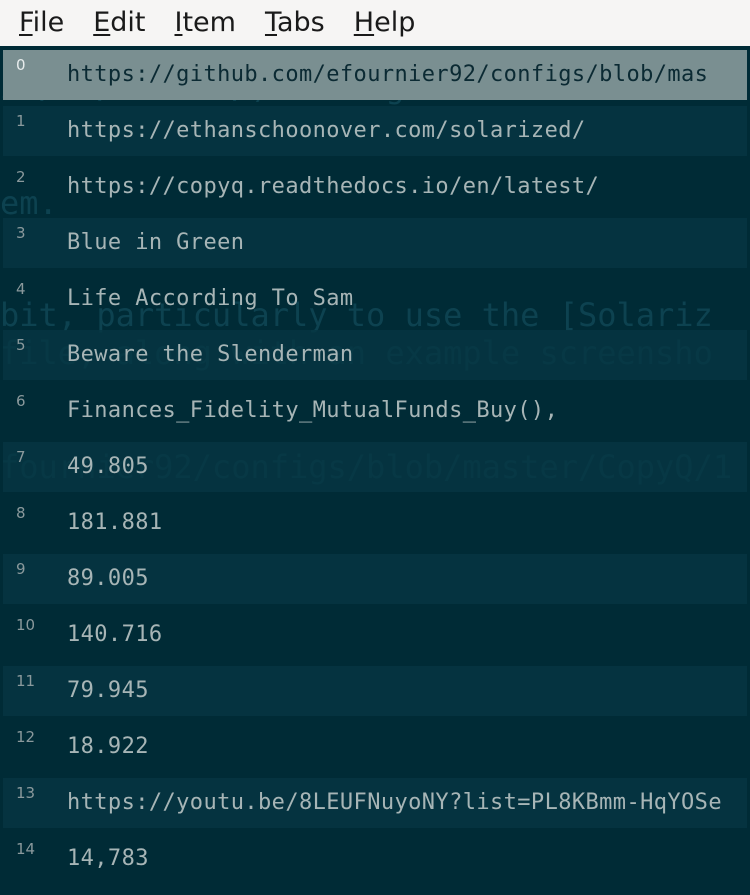 Image resolution: width=750 pixels, height=895 pixels. Describe the element at coordinates (210, 354) in the screenshot. I see `item-text: Beware the Slenderman` at that location.